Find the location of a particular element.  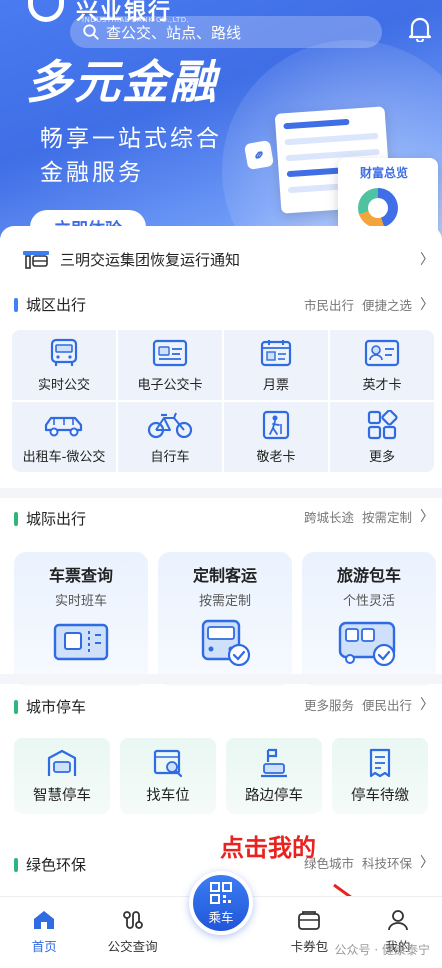

grid-item-label: 月票 is located at coordinates (275, 385).